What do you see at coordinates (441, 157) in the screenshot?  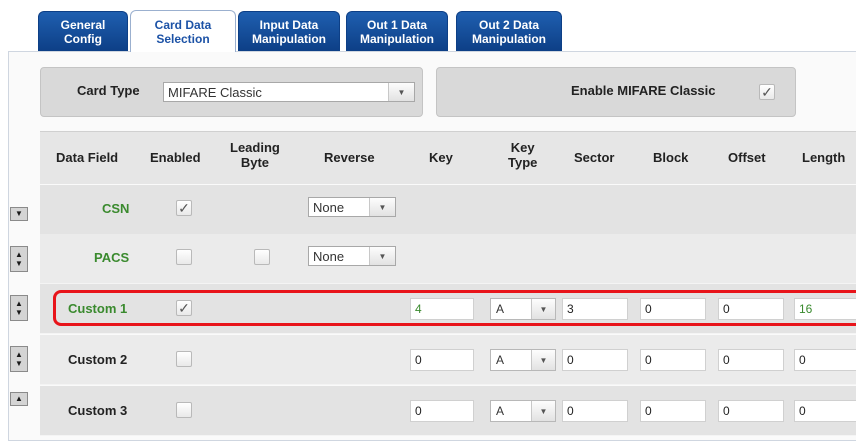 I see `col-key: Key` at bounding box center [441, 157].